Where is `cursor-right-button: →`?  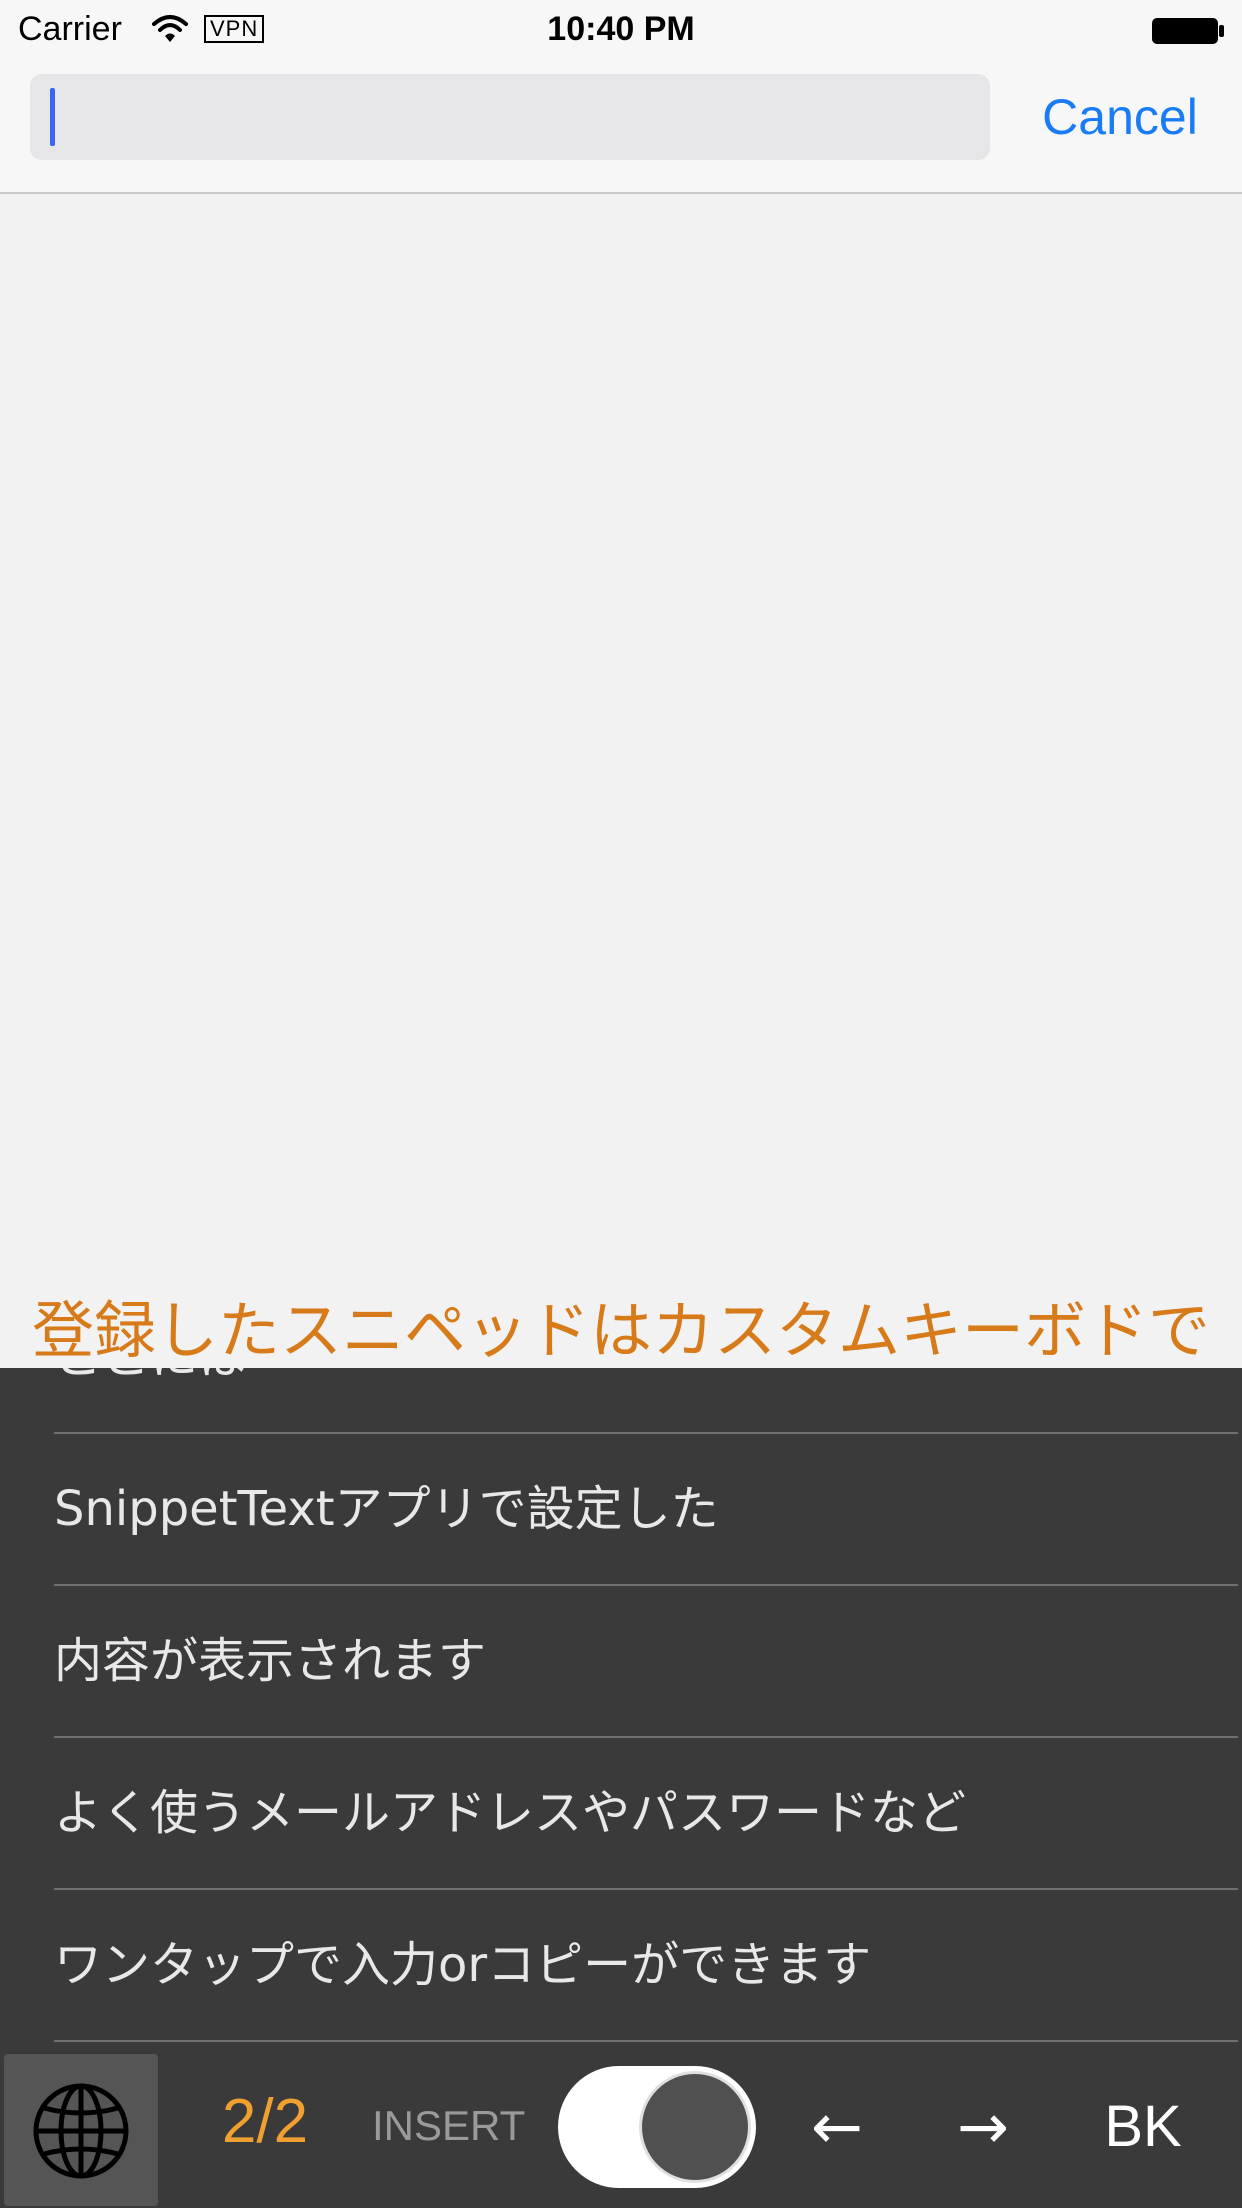
cursor-right-button: → is located at coordinates (983, 2127).